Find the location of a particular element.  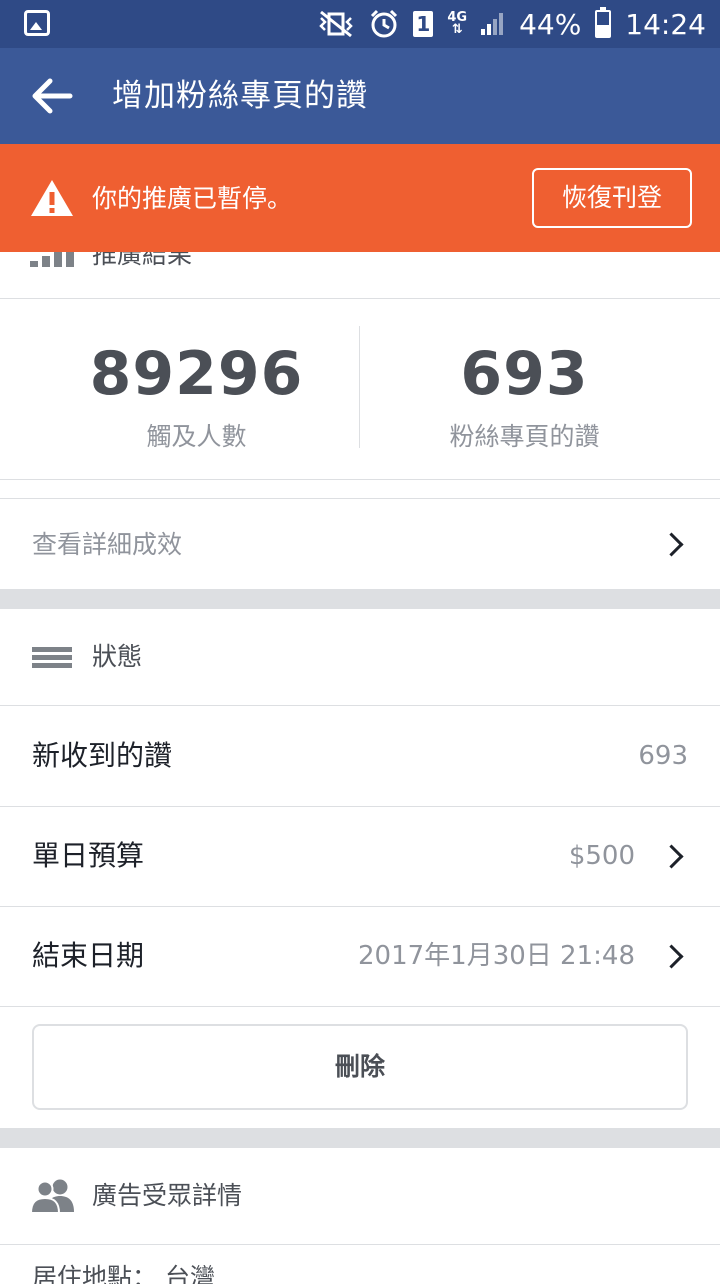

results-title: 推廣結果 is located at coordinates (142, 260).